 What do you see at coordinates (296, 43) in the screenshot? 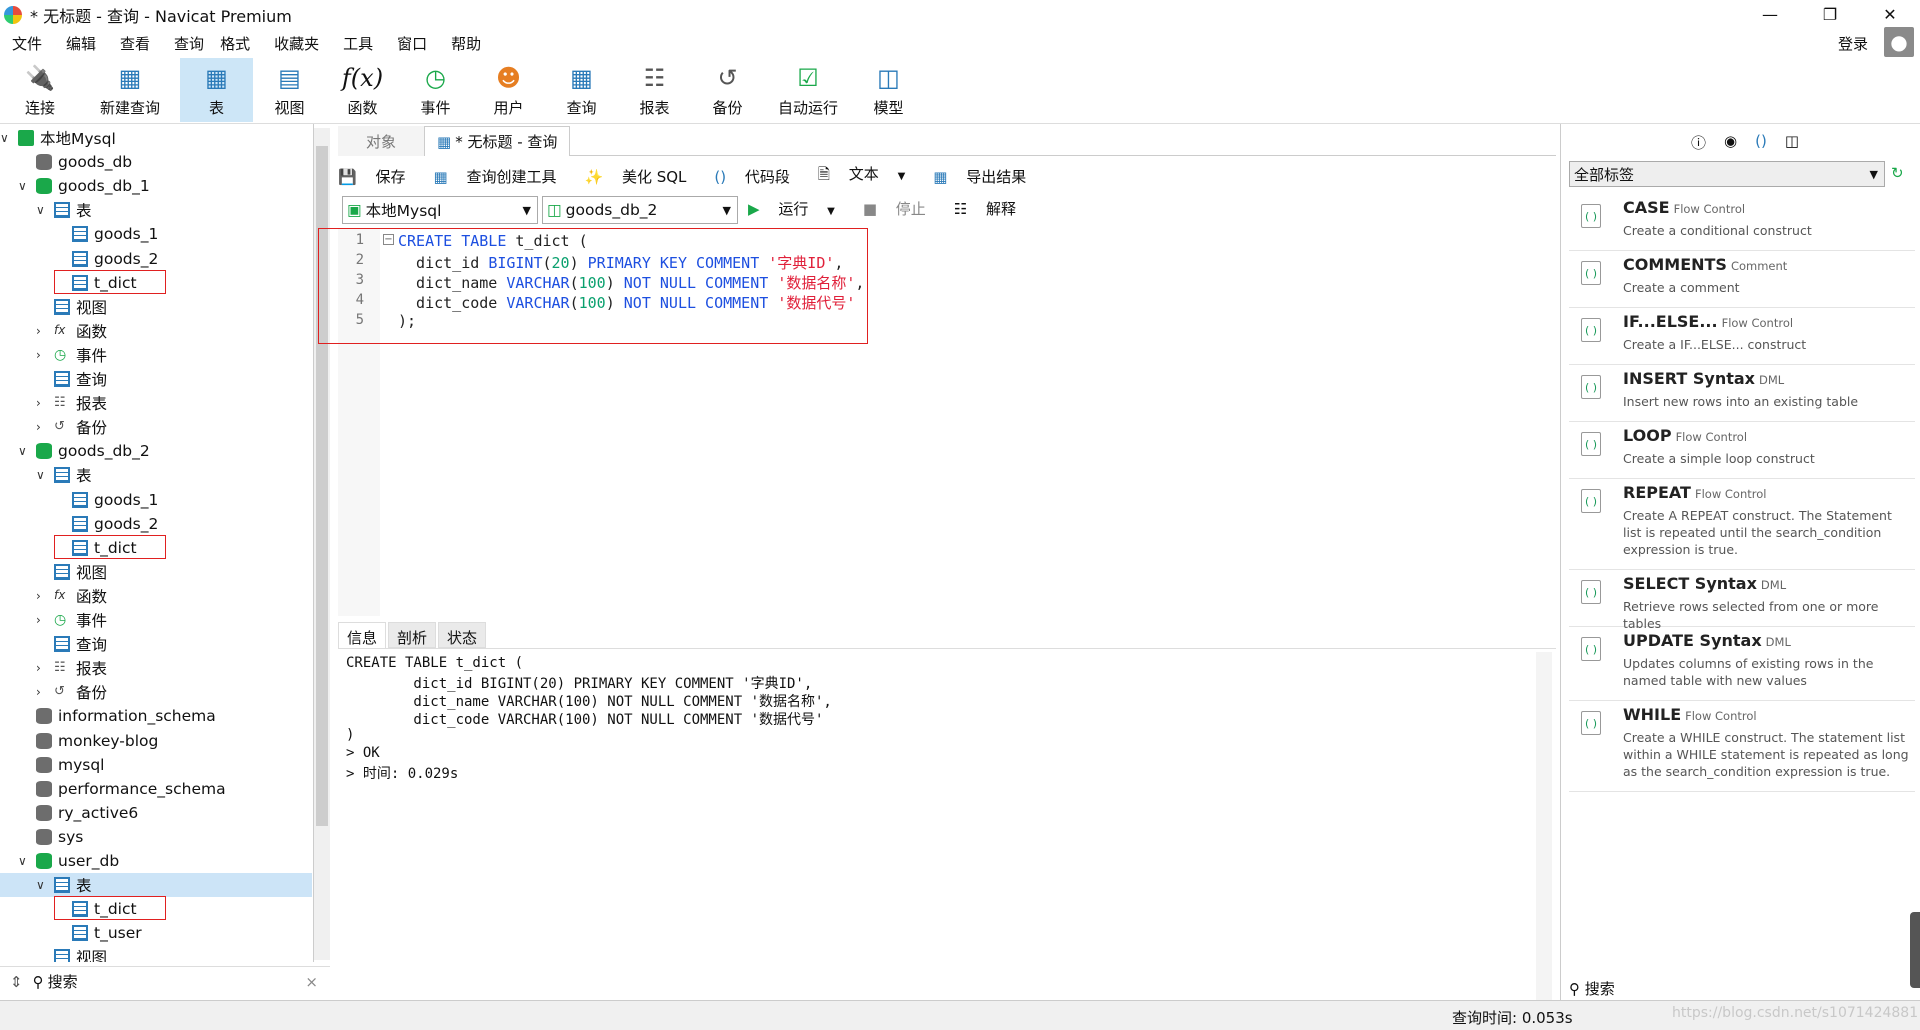
I see `menu-favorites: 收藏夹` at bounding box center [296, 43].